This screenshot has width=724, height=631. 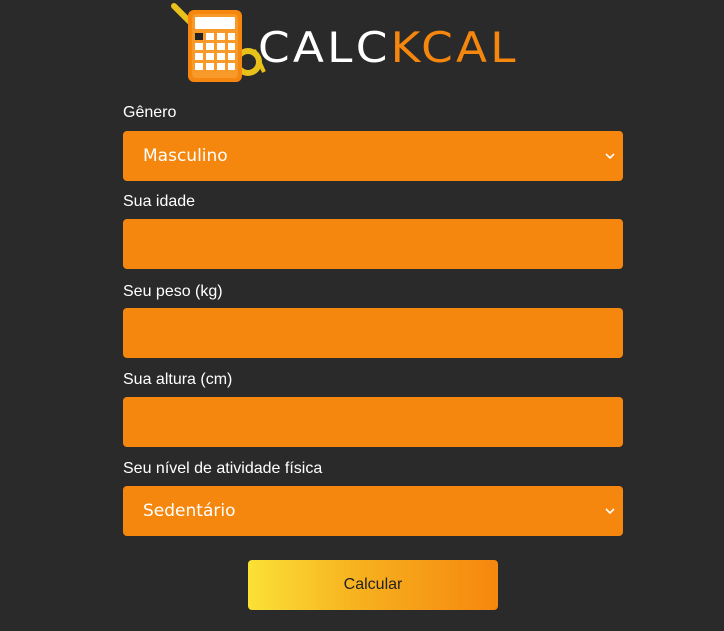 I want to click on activity-select-value: Sedentário, so click(x=189, y=511).